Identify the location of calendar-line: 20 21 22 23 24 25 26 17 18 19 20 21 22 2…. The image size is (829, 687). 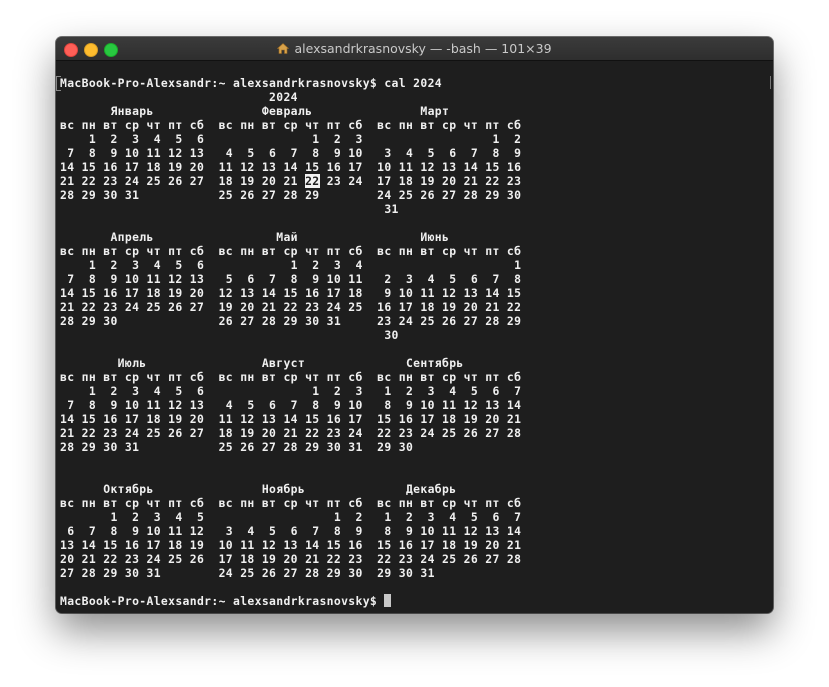
(291, 559).